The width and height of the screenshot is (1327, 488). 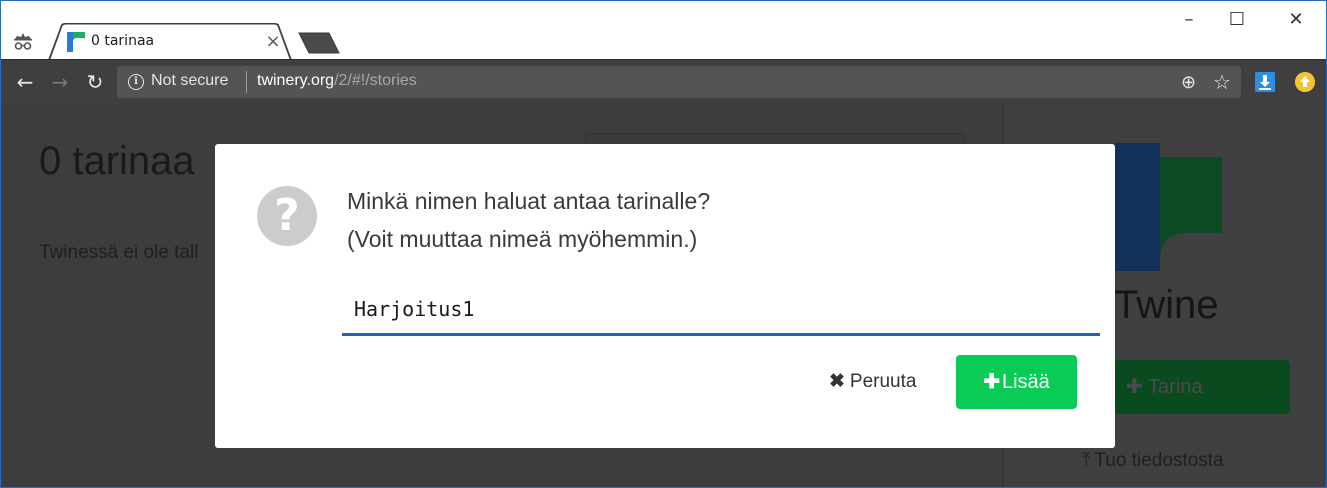 I want to click on security-label: Not secure, so click(x=189, y=81).